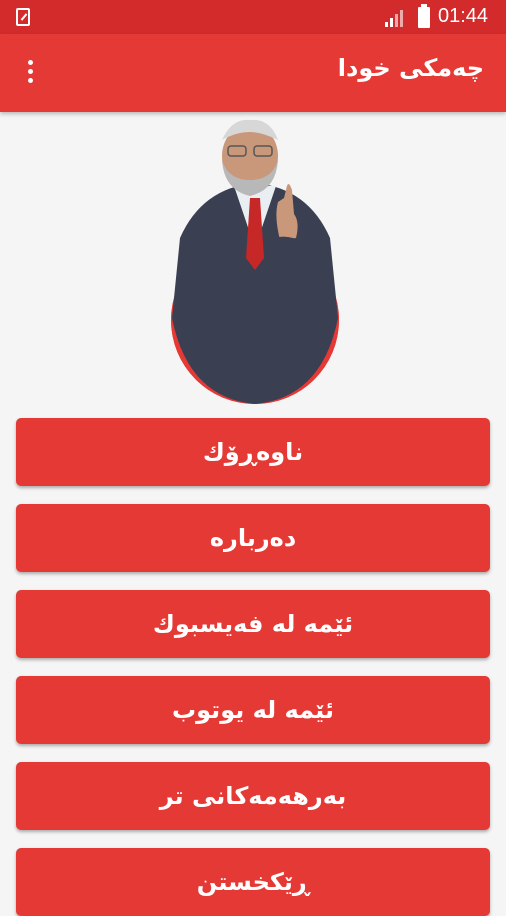 The image size is (506, 916). I want to click on menu-button-about: دەربارە, so click(253, 538).